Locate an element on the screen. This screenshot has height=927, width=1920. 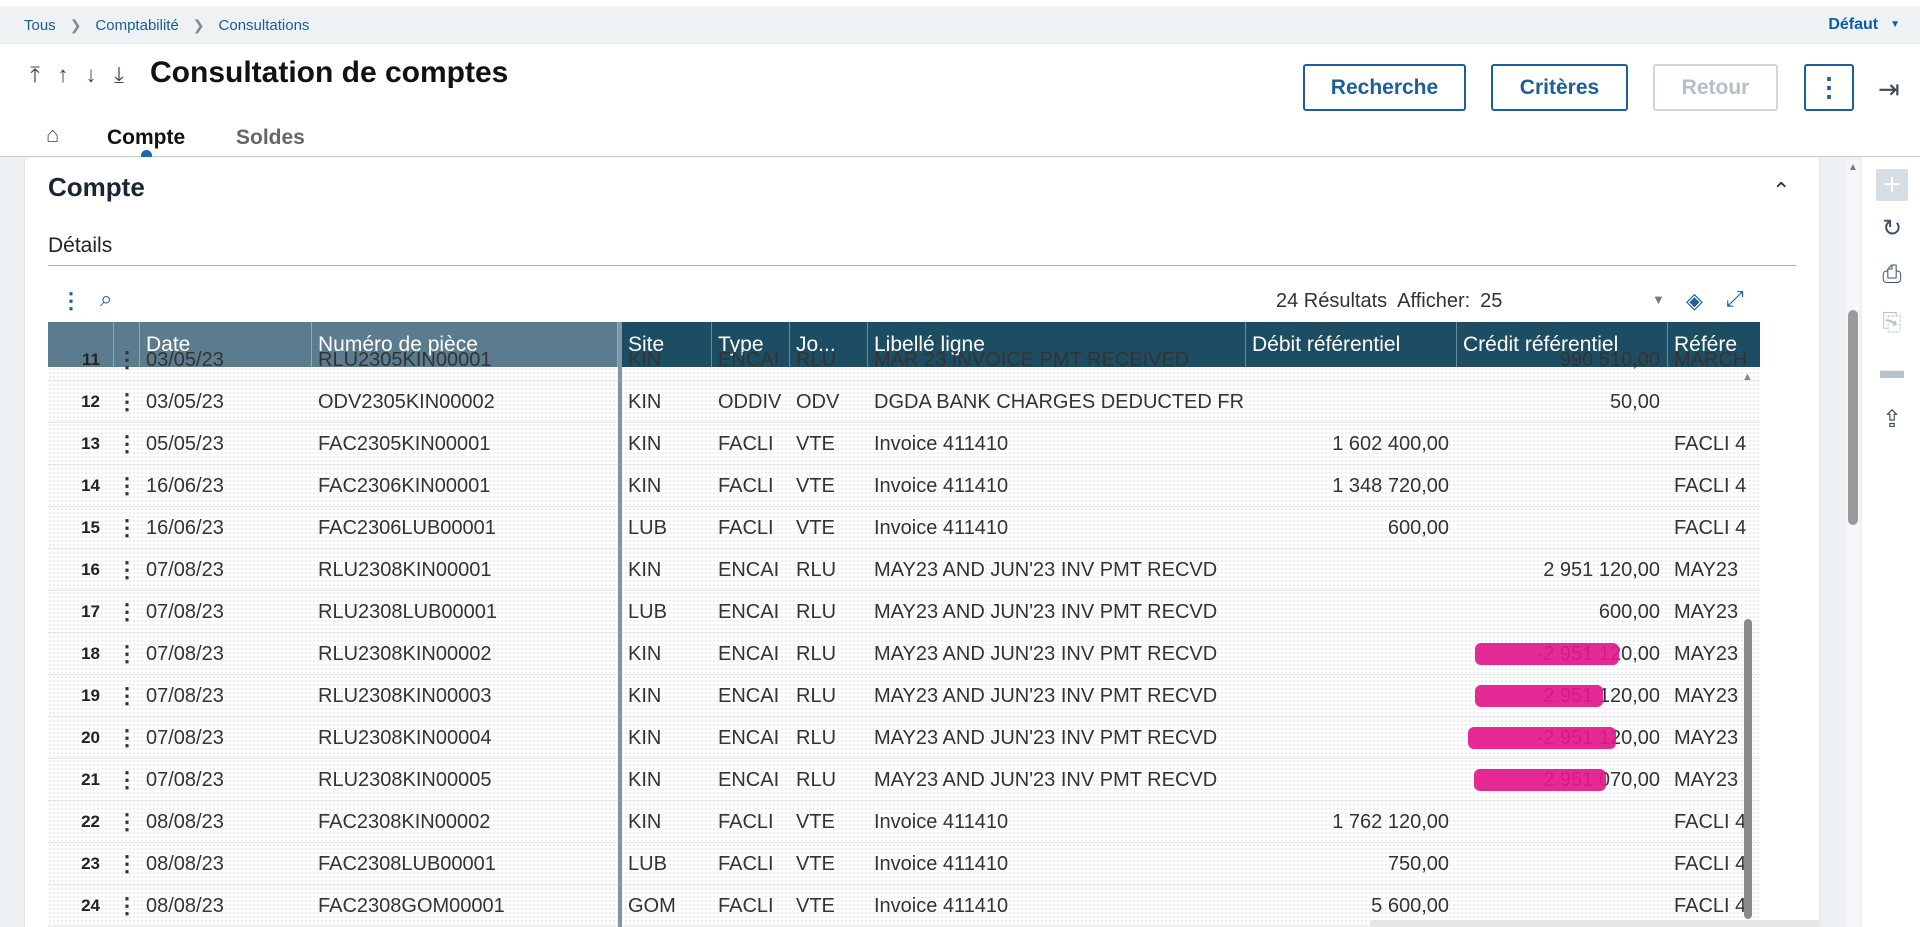
share-icon: ⇪ is located at coordinates (1892, 419).